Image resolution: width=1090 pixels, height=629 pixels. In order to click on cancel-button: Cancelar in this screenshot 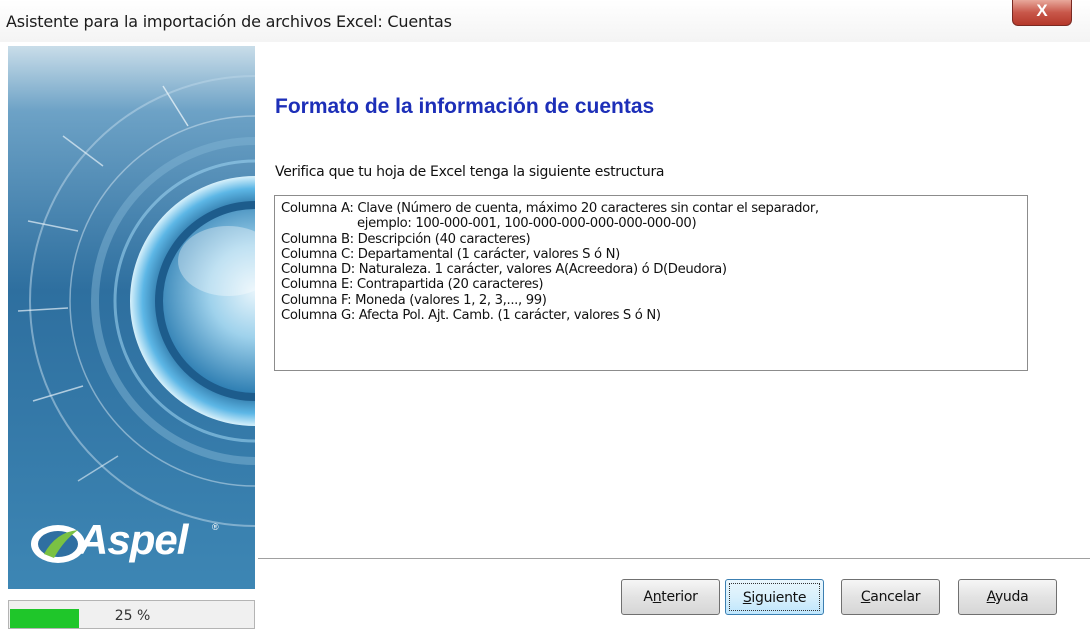, I will do `click(890, 597)`.